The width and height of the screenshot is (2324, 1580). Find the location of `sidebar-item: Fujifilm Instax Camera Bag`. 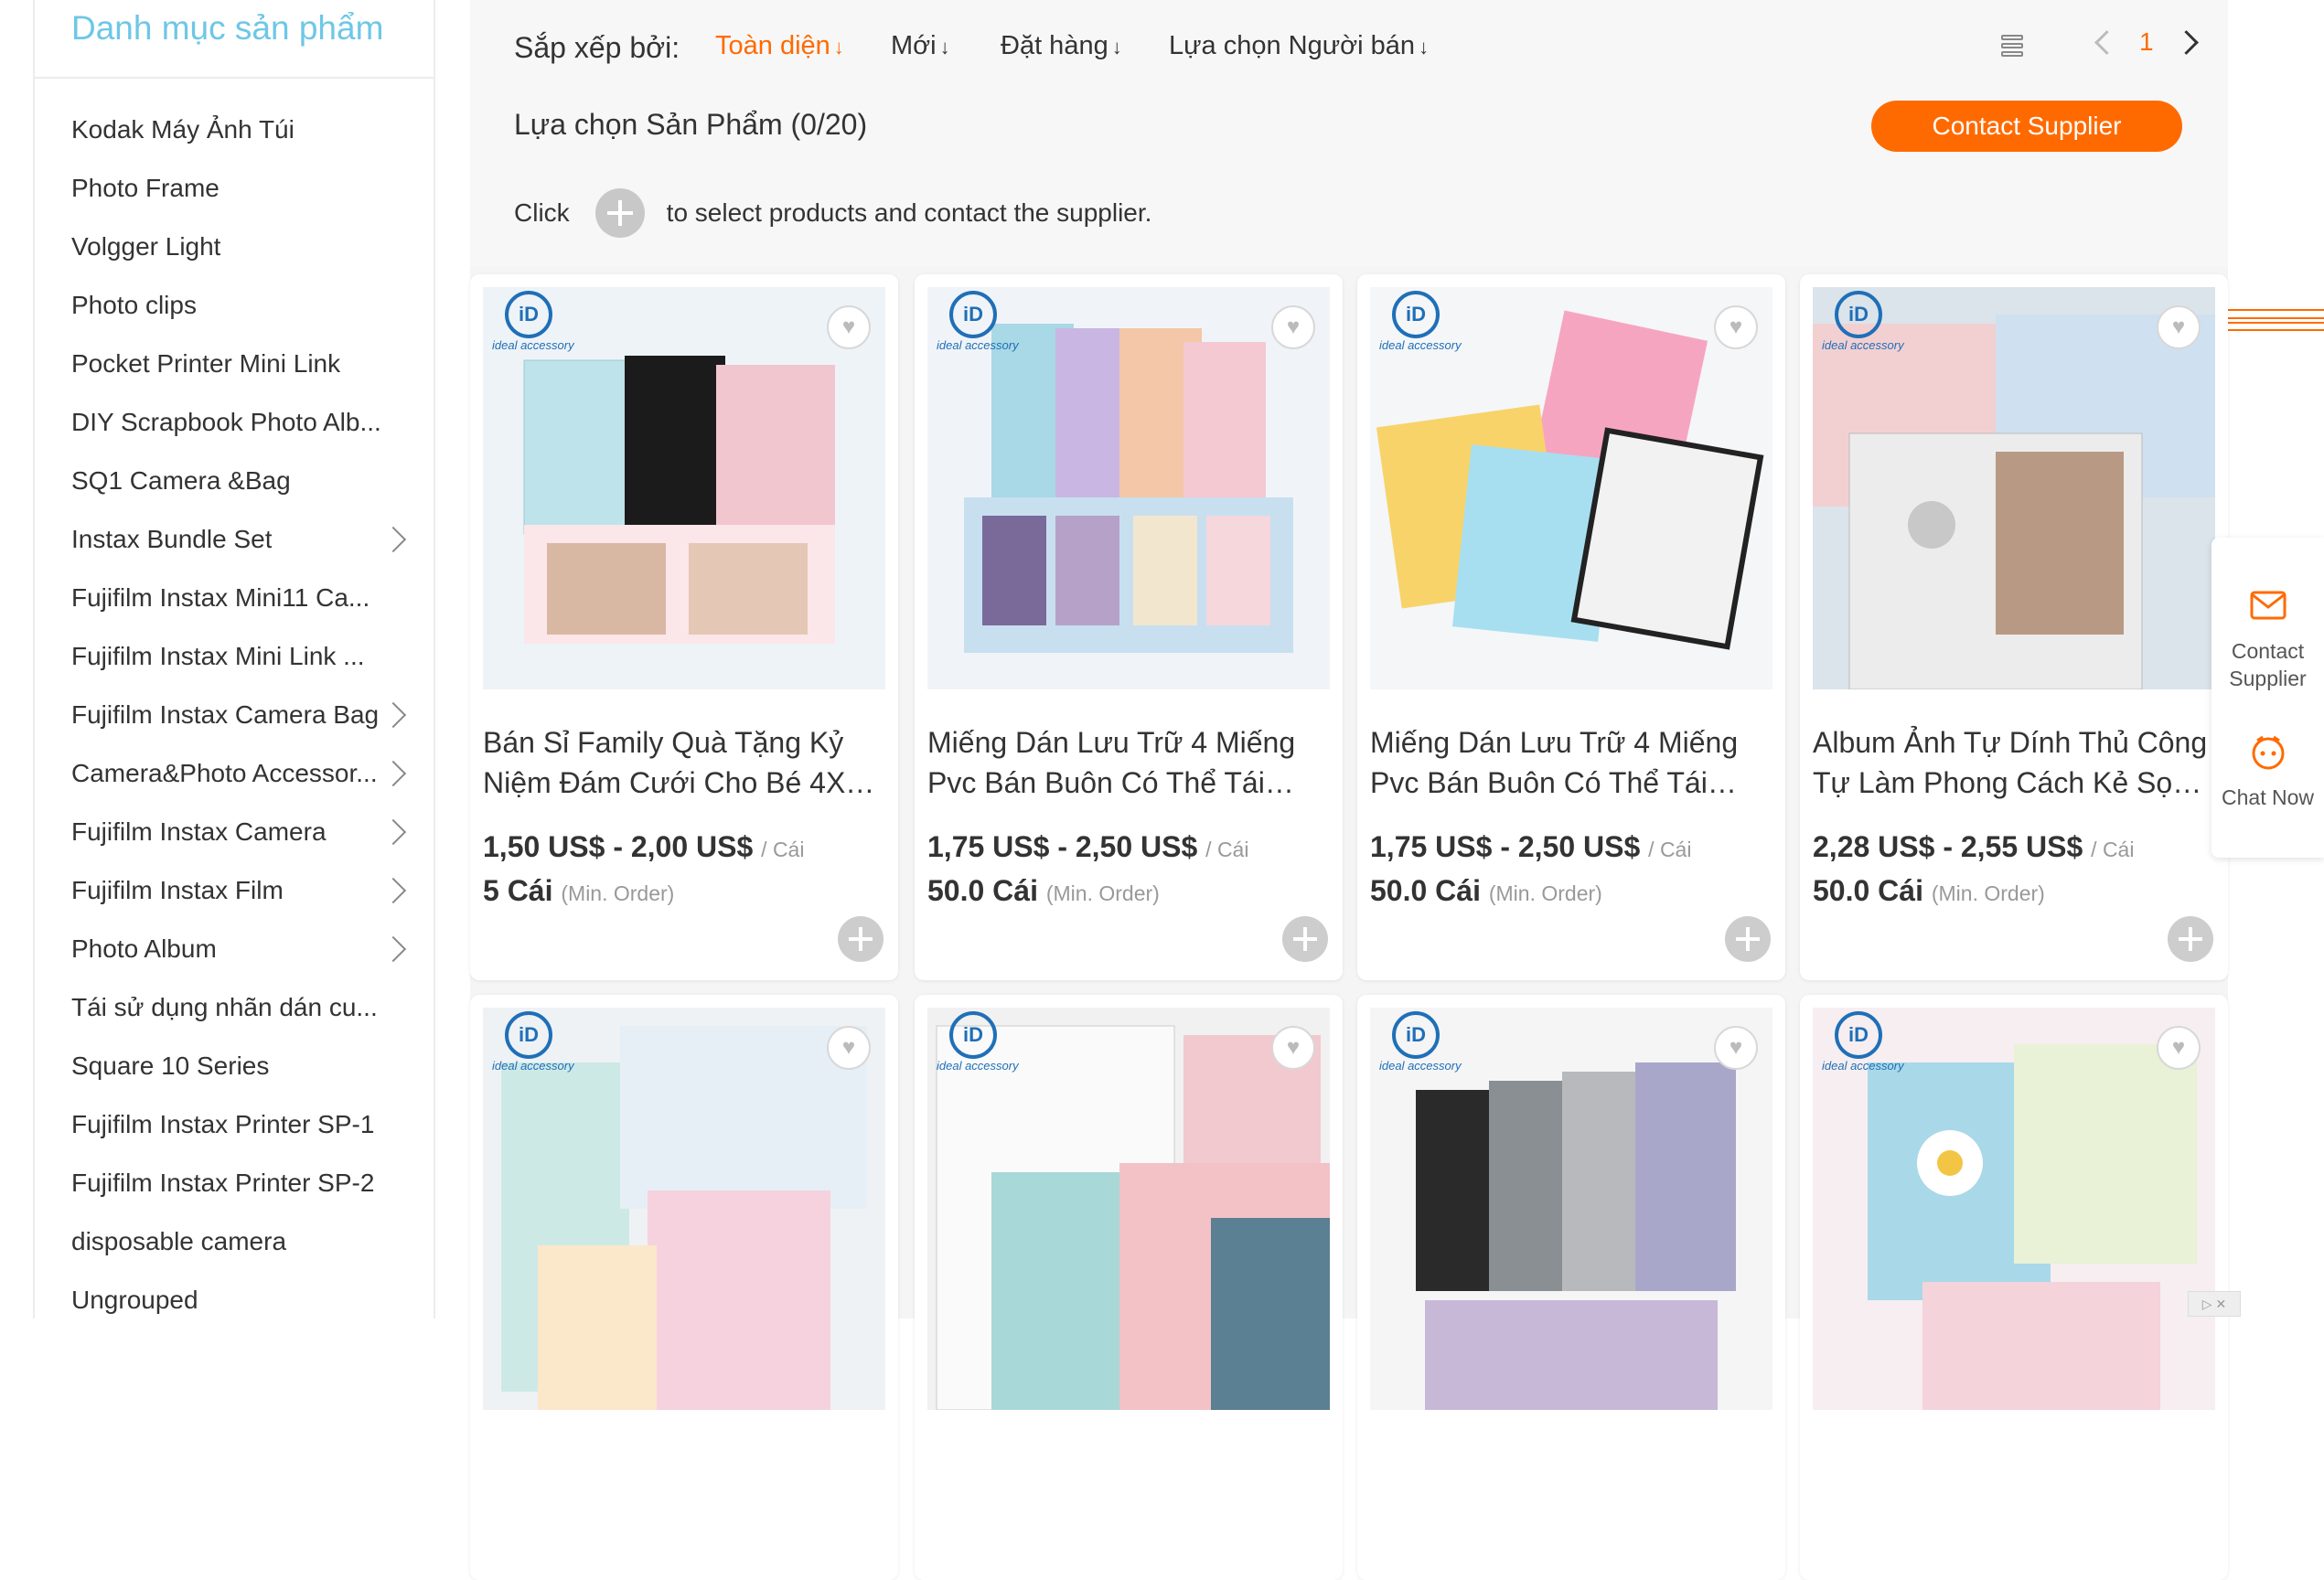

sidebar-item: Fujifilm Instax Camera Bag is located at coordinates (235, 715).